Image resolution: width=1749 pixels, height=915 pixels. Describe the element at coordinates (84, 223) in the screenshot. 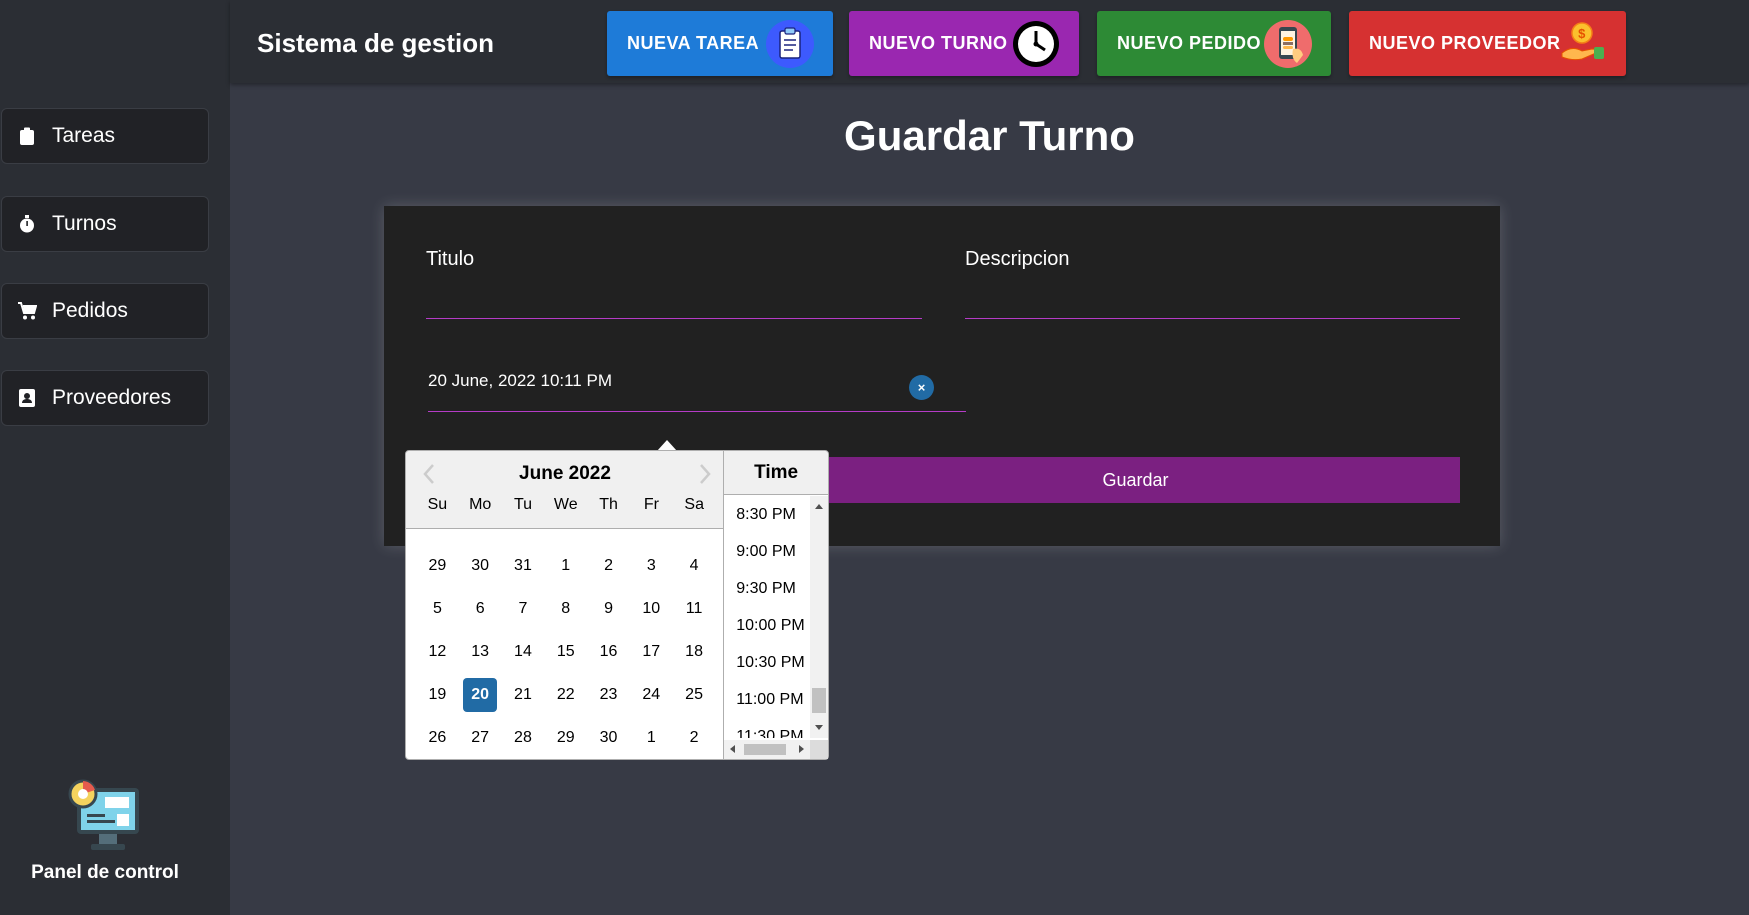

I see `sidebar-item-label: Turnos` at that location.